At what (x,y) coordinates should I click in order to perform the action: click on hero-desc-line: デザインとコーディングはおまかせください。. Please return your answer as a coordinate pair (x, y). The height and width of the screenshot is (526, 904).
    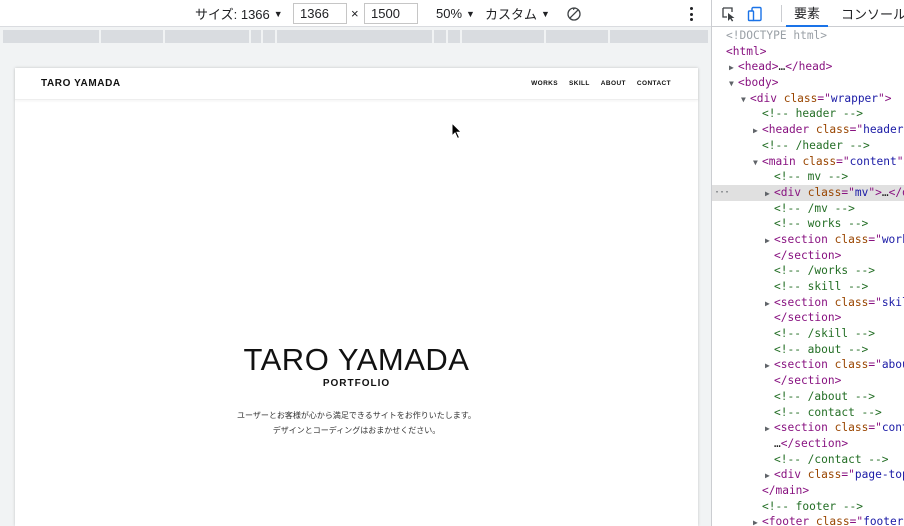
    Looking at the image, I should click on (356, 430).